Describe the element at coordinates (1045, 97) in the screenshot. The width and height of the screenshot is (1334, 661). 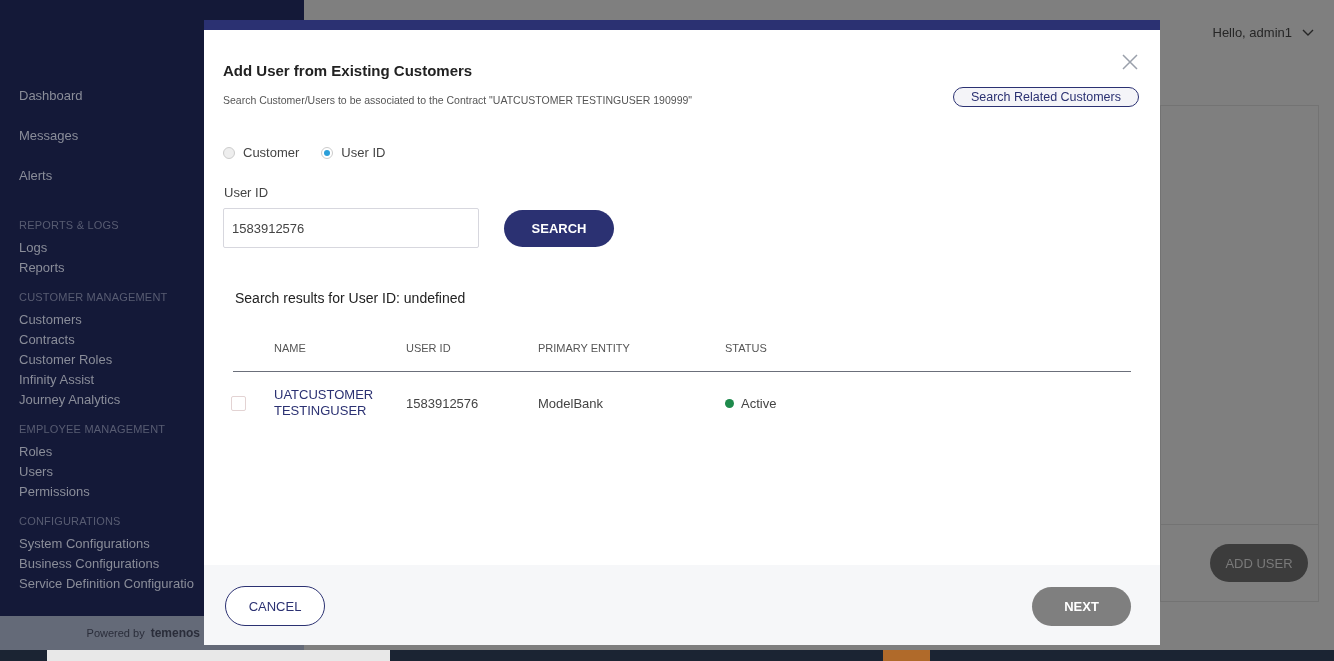
I see `search-related-customers-button: Search Related Customers` at that location.